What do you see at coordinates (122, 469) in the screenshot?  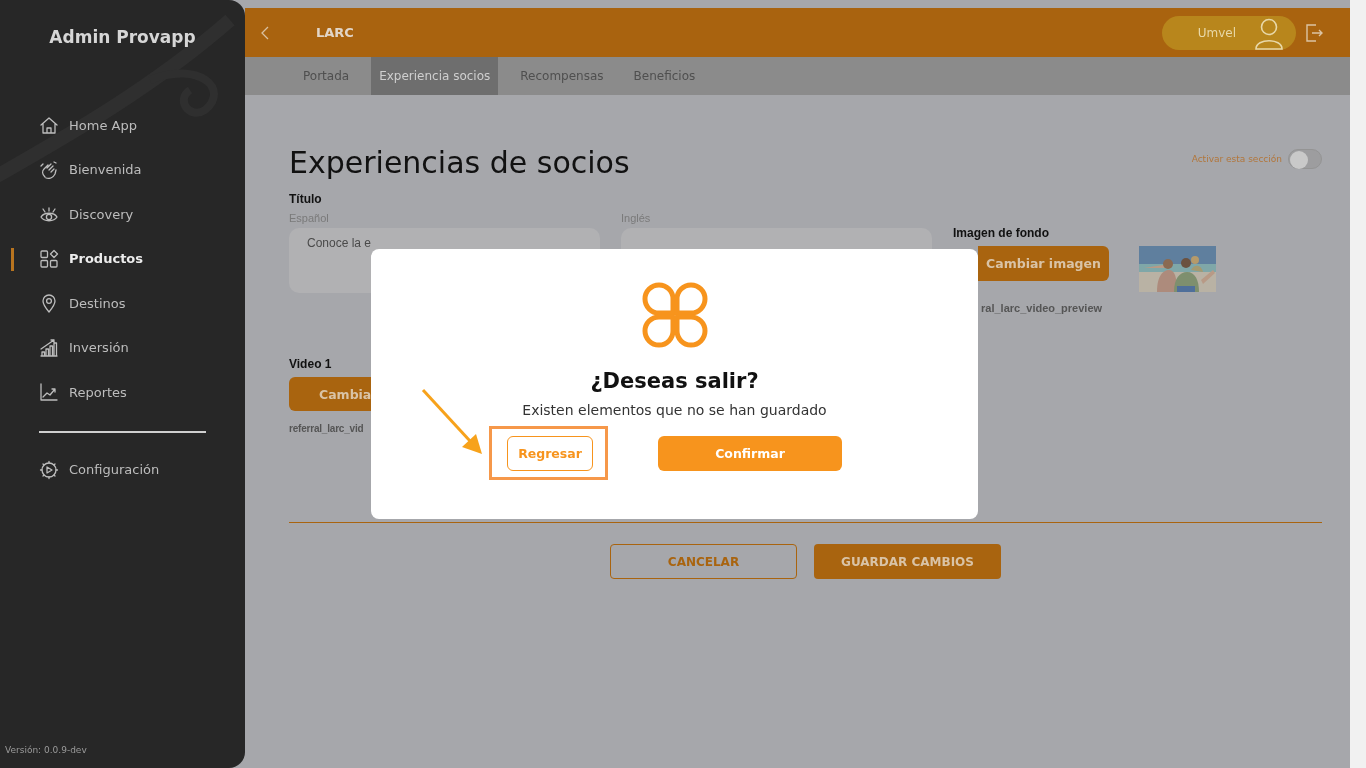 I see `sidebar-item: Configuración` at bounding box center [122, 469].